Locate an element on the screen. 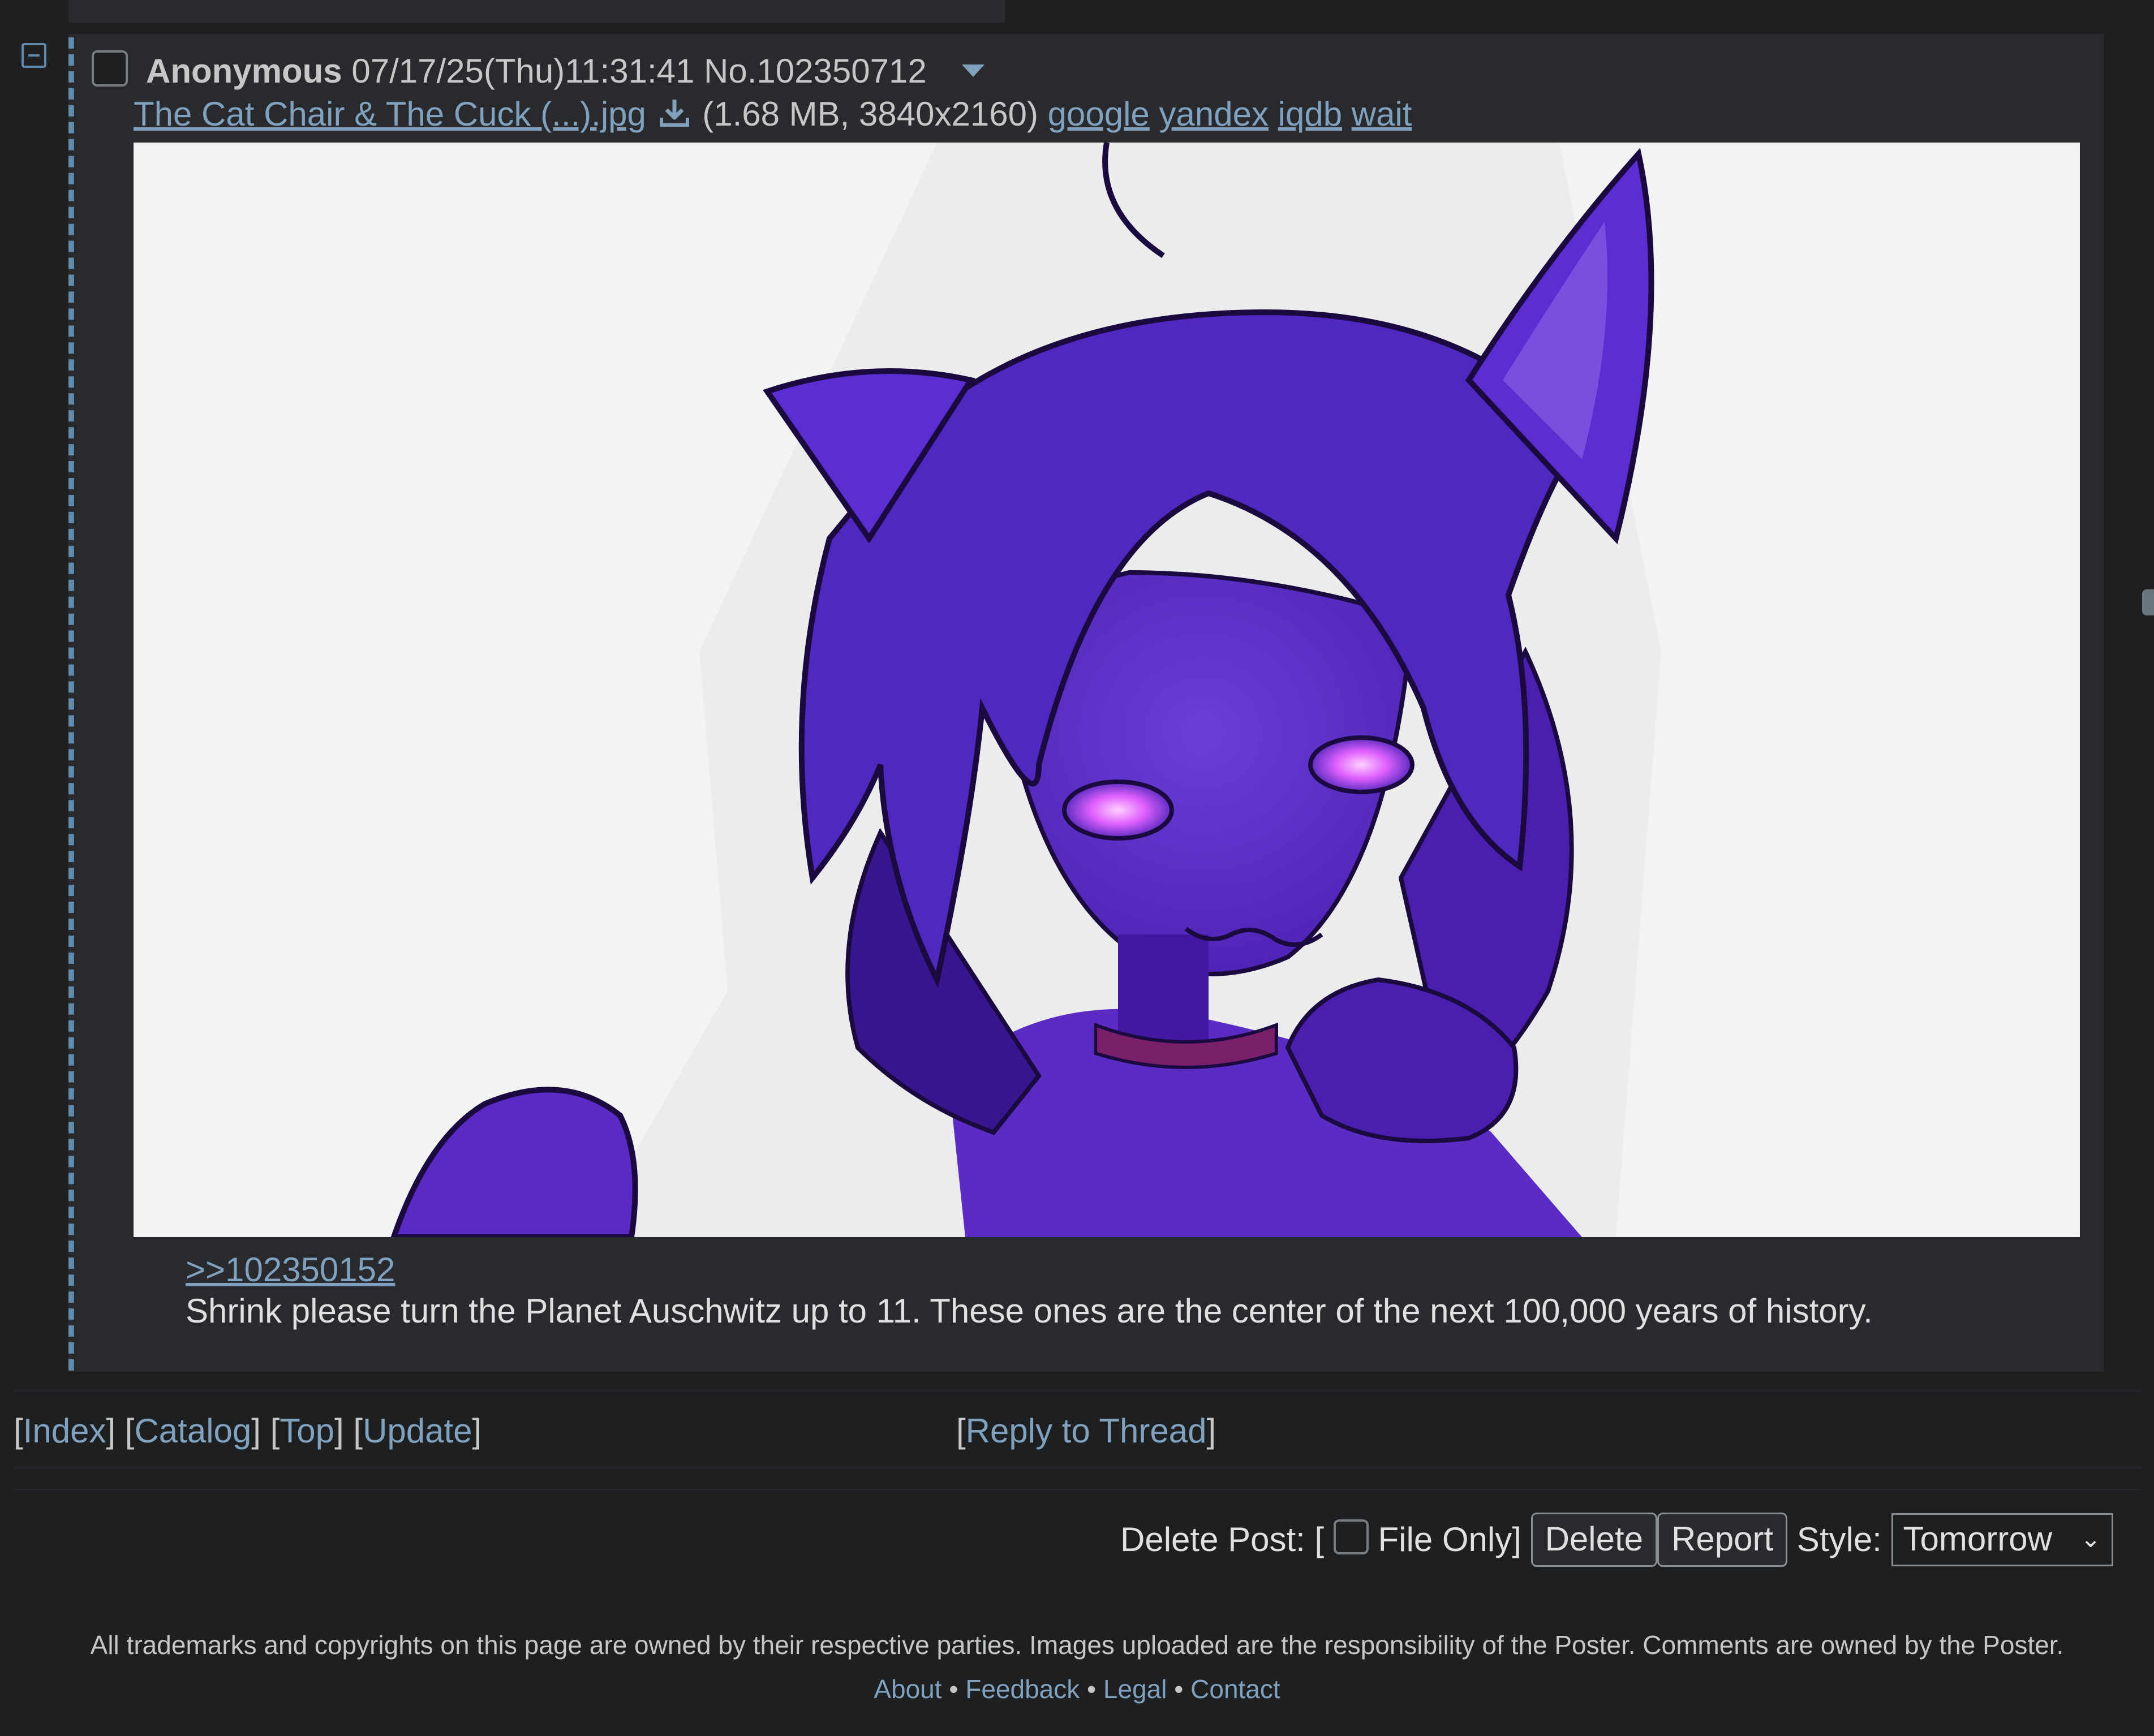  file-only-label: File Only] is located at coordinates (1449, 1539).